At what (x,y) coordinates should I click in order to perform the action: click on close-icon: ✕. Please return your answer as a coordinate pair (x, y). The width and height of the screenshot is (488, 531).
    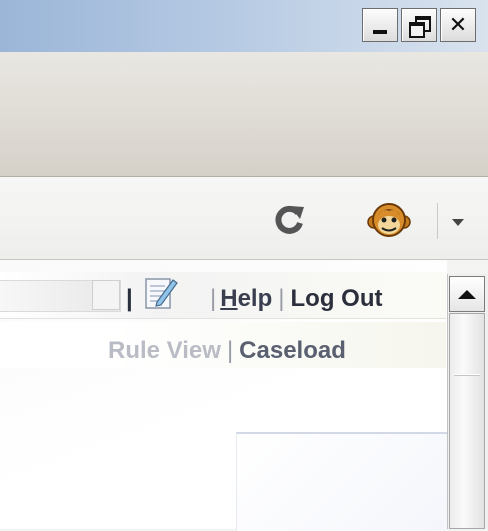
    Looking at the image, I should click on (458, 25).